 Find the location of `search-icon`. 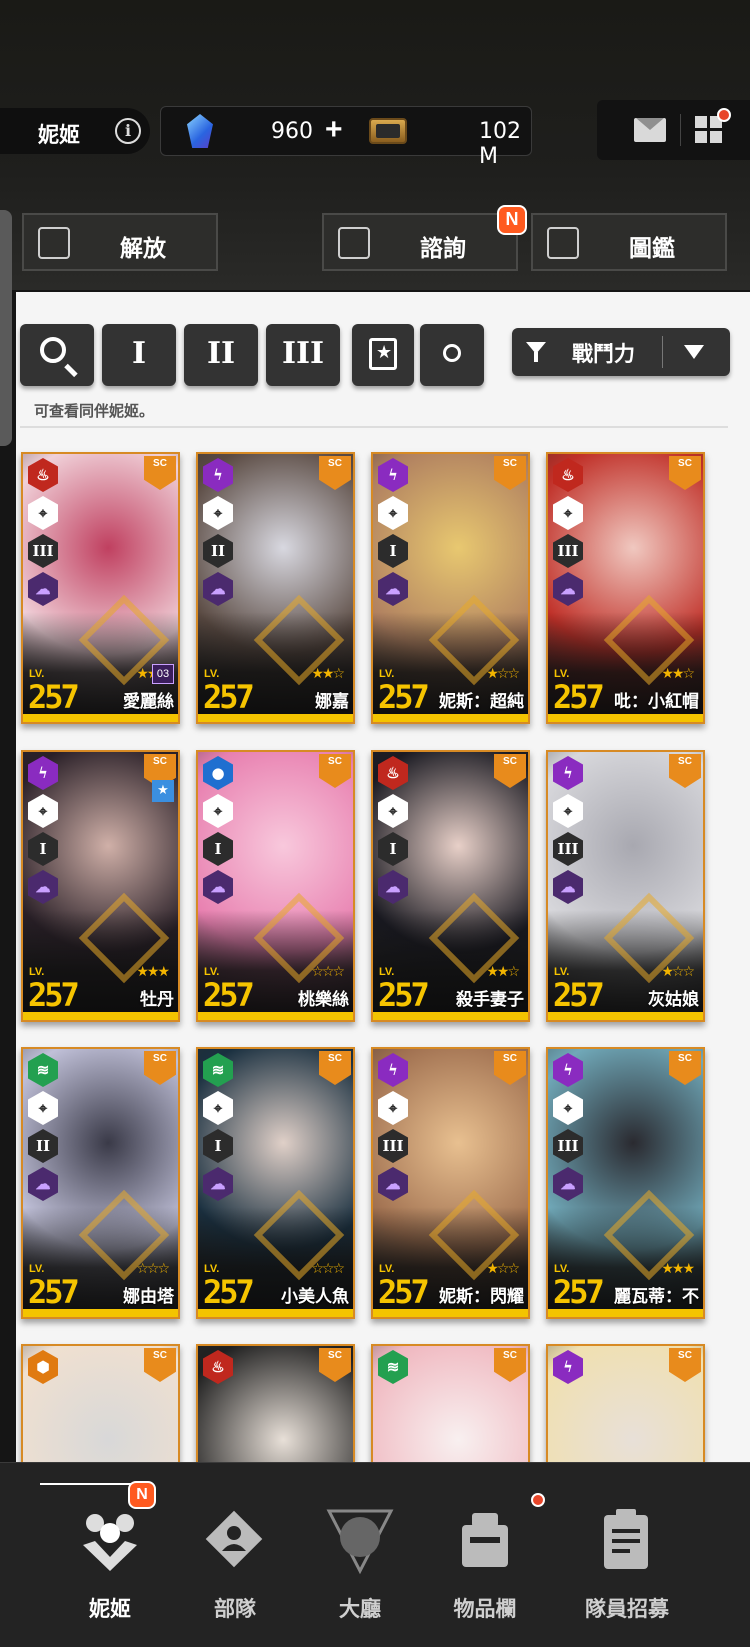

search-icon is located at coordinates (53, 350).